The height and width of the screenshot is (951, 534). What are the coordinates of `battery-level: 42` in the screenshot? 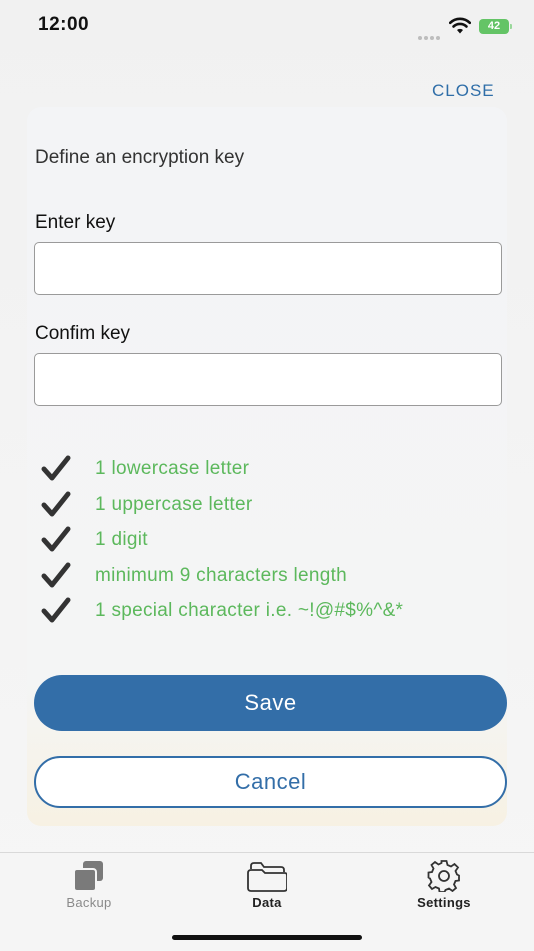 It's located at (494, 26).